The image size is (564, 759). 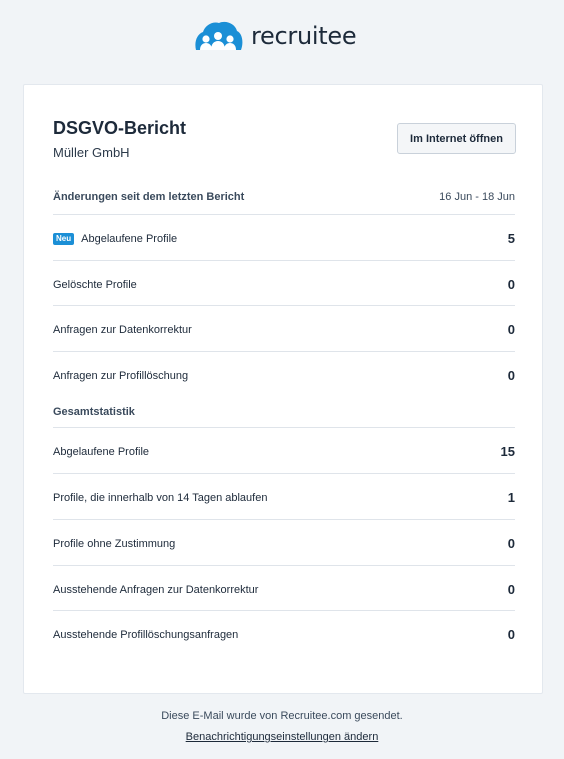 I want to click on table-row: Neu Abgelaufene Profile 5, so click(x=284, y=237).